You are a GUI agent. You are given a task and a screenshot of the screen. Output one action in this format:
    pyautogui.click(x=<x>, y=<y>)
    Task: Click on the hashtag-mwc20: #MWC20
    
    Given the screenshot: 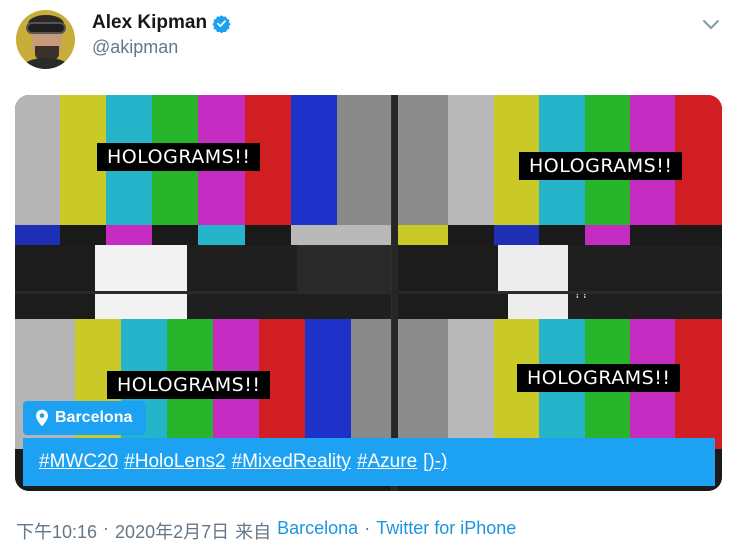 What is the action you would take?
    pyautogui.click(x=78, y=462)
    